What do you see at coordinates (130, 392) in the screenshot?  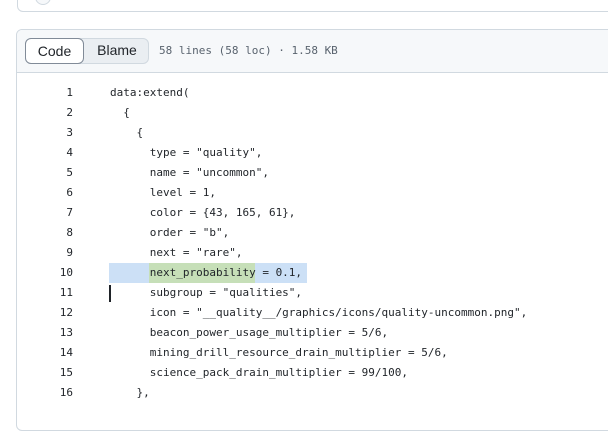 I see `code-text: },` at bounding box center [130, 392].